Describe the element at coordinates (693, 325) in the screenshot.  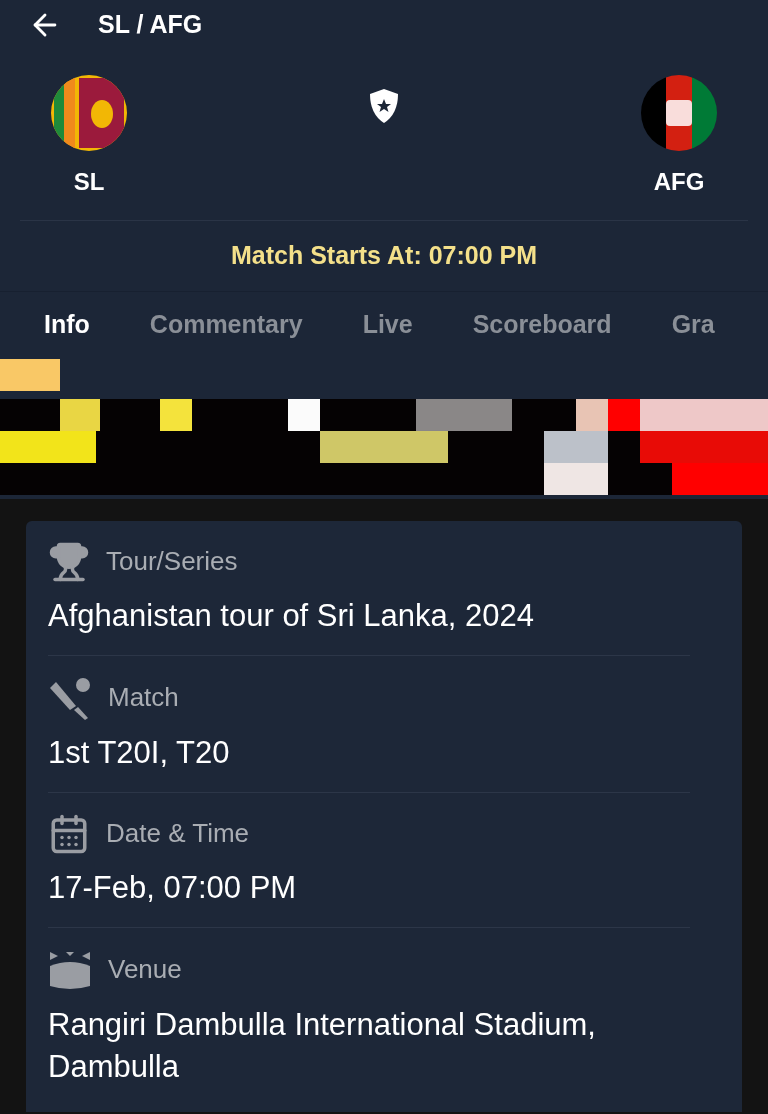
I see `tab: Gra` at that location.